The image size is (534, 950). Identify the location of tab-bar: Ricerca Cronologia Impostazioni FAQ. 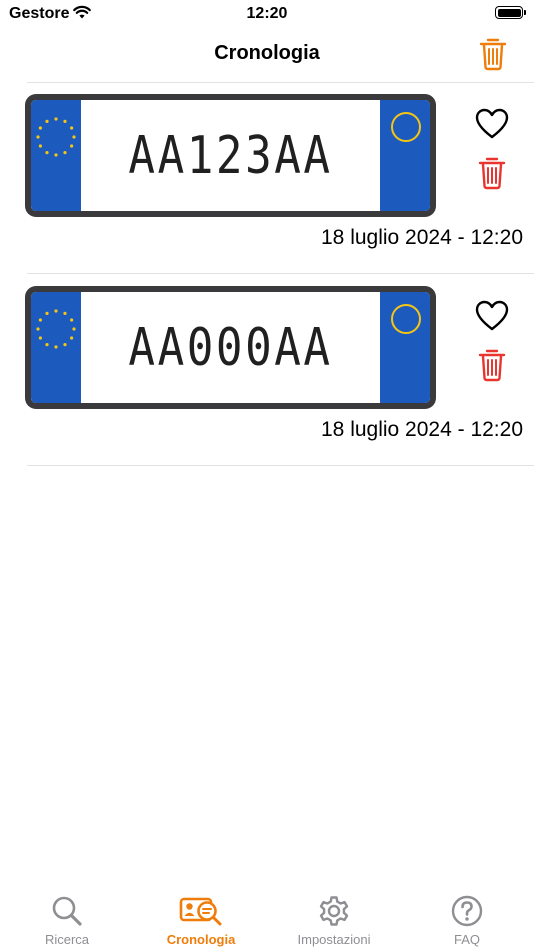
(267, 918).